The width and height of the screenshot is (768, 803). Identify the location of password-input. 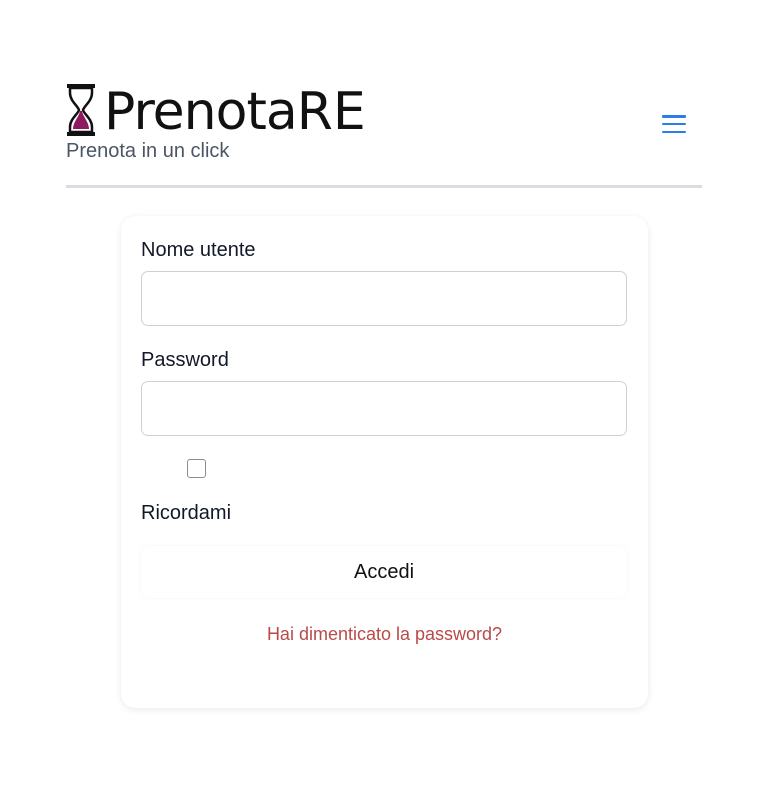
(384, 408).